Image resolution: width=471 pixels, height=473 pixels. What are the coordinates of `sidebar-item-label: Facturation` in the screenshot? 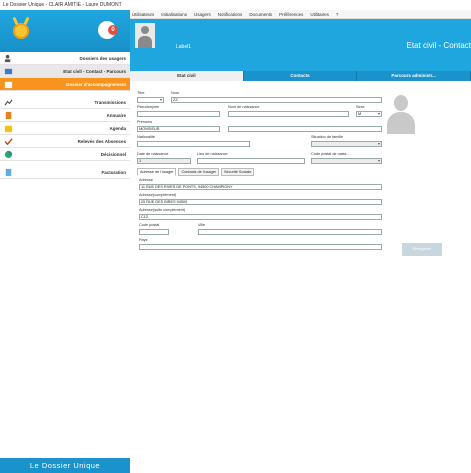 It's located at (113, 172).